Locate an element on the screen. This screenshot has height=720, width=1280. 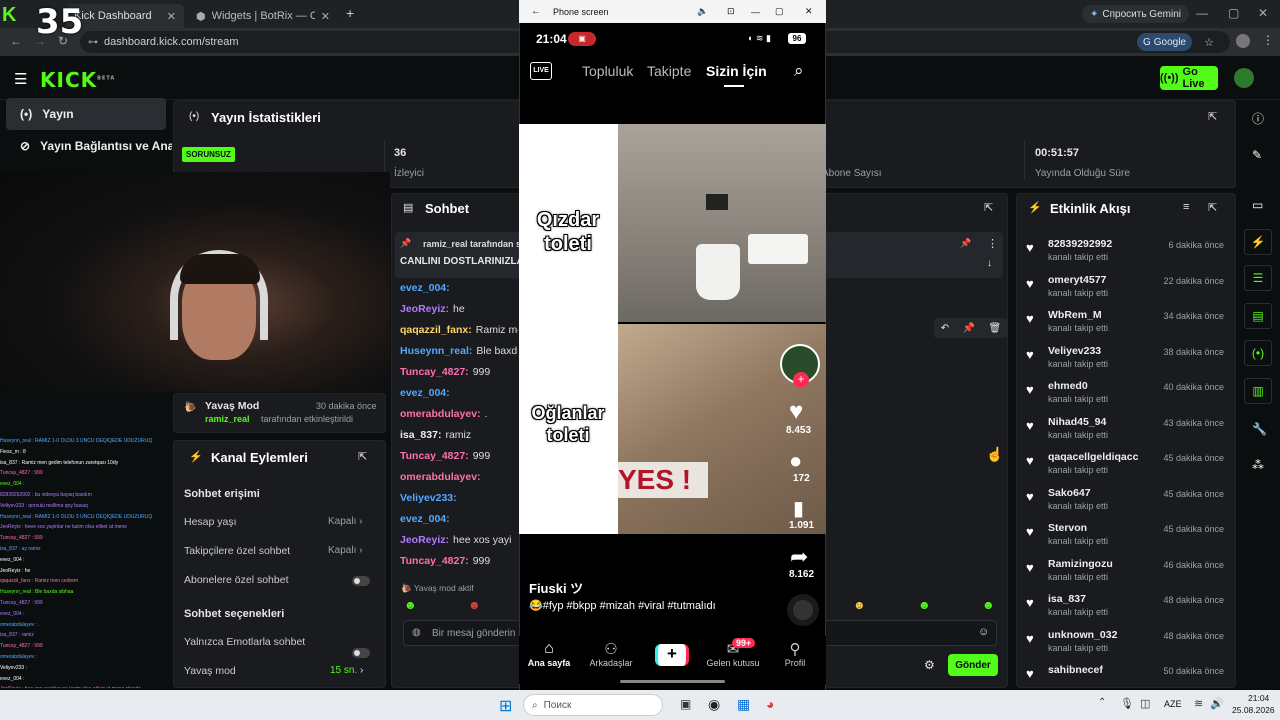
live-button: LIVE is located at coordinates (541, 71).